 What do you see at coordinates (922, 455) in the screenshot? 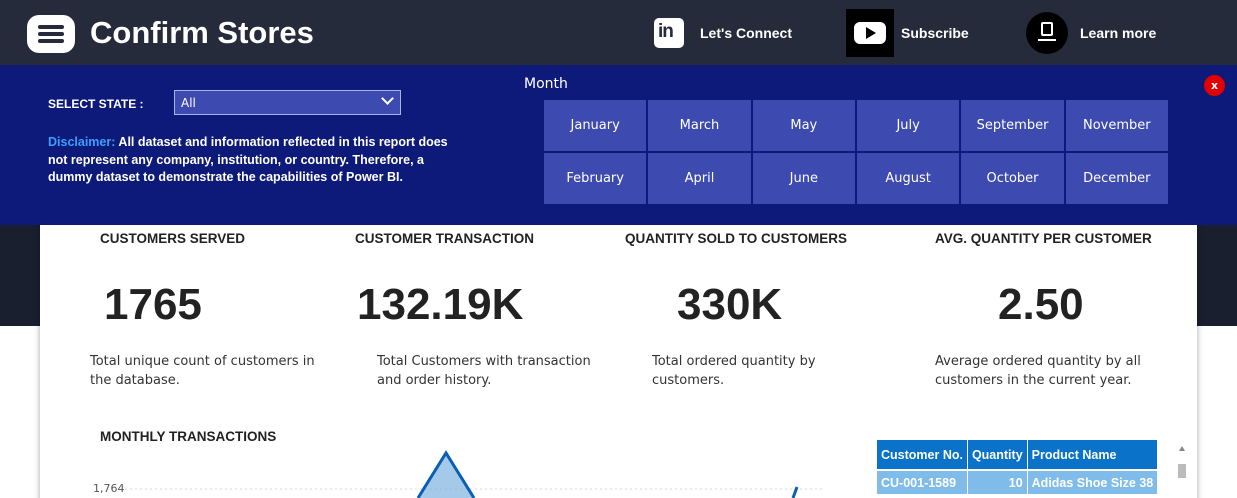
I see `column-header-customer-no: Customer No.` at bounding box center [922, 455].